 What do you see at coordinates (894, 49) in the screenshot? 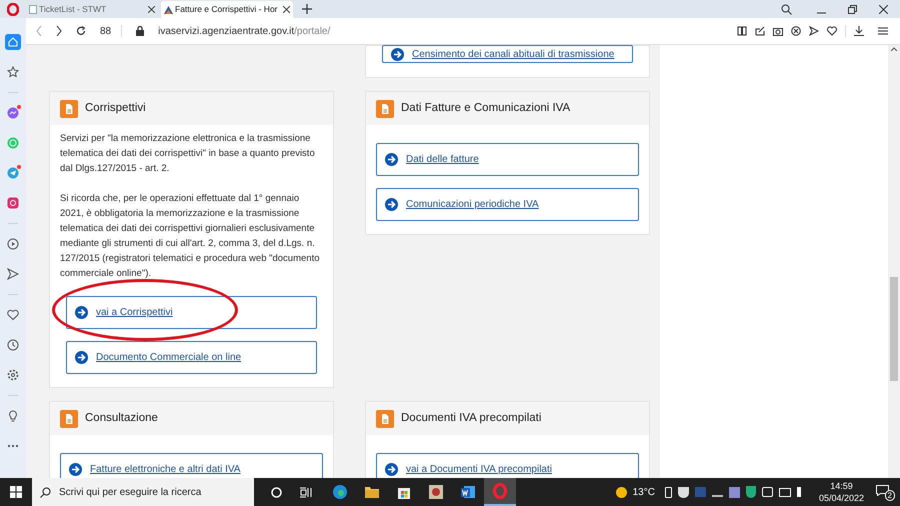
I see `scroll-up-icon` at bounding box center [894, 49].